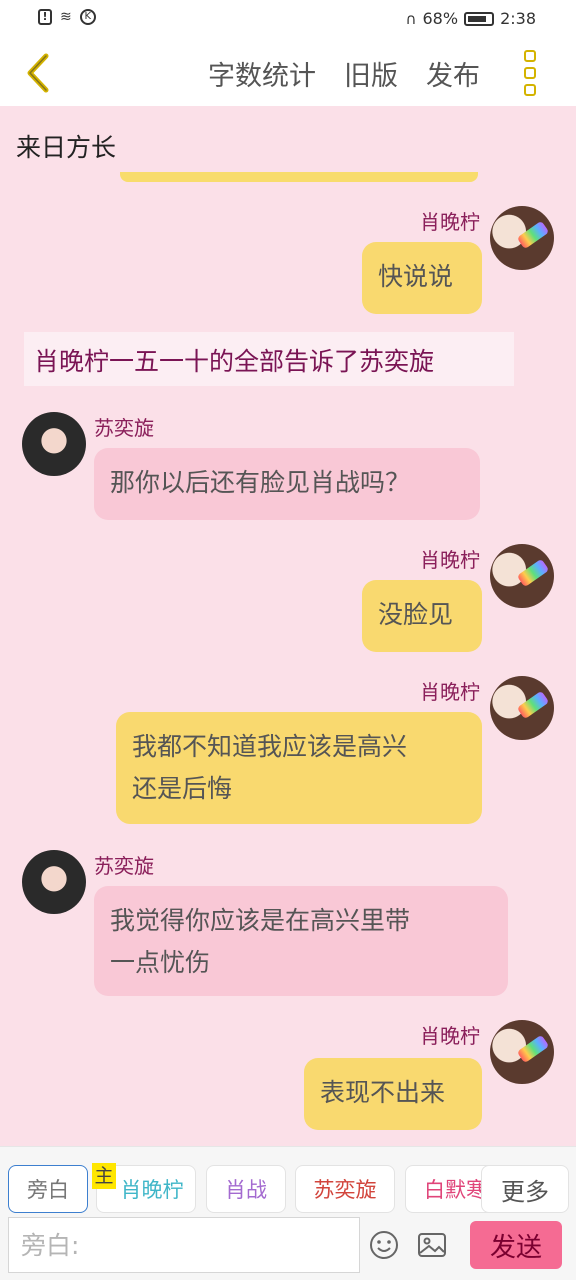  What do you see at coordinates (518, 18) in the screenshot?
I see `clock-time: 2:38` at bounding box center [518, 18].